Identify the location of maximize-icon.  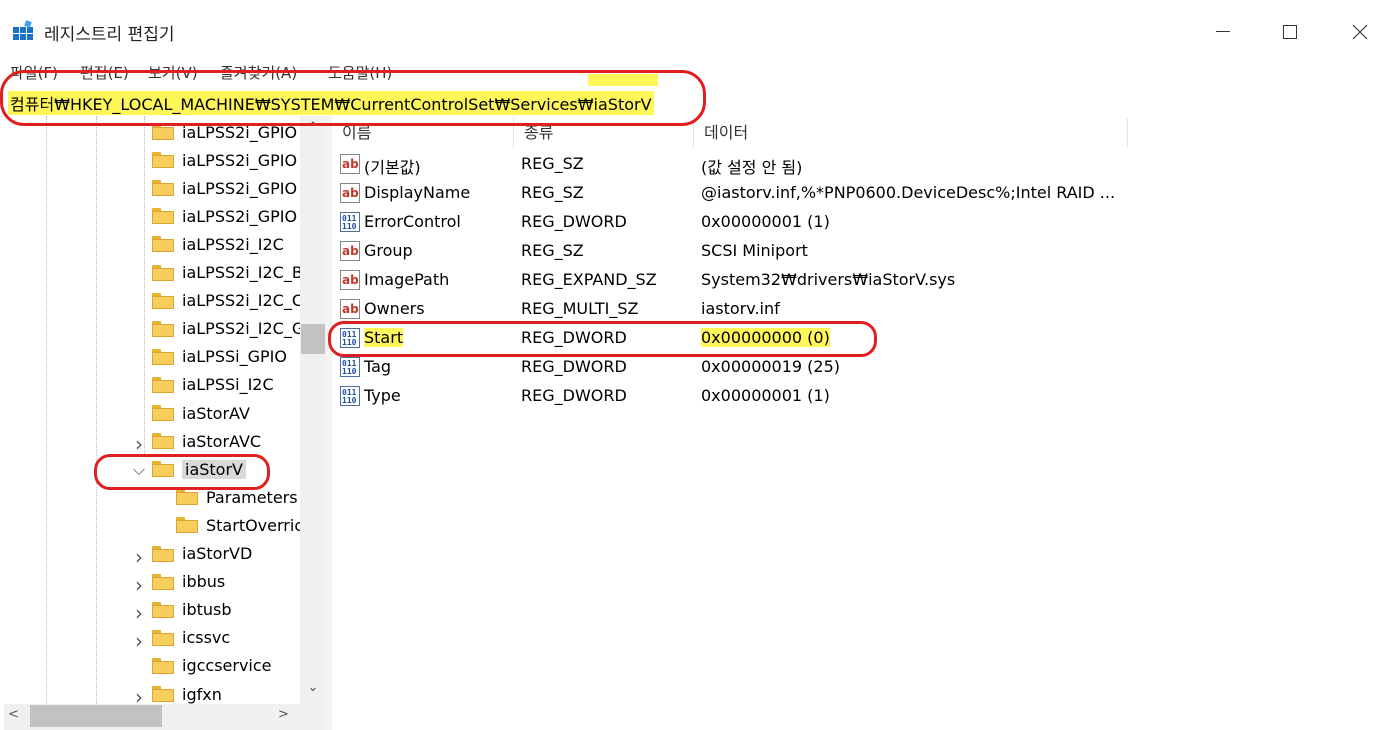
(1290, 32).